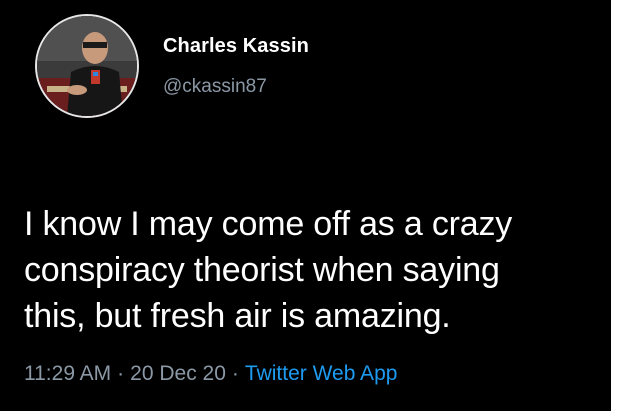 Image resolution: width=619 pixels, height=417 pixels. I want to click on tweet-date: 20 Dec 20, so click(178, 373).